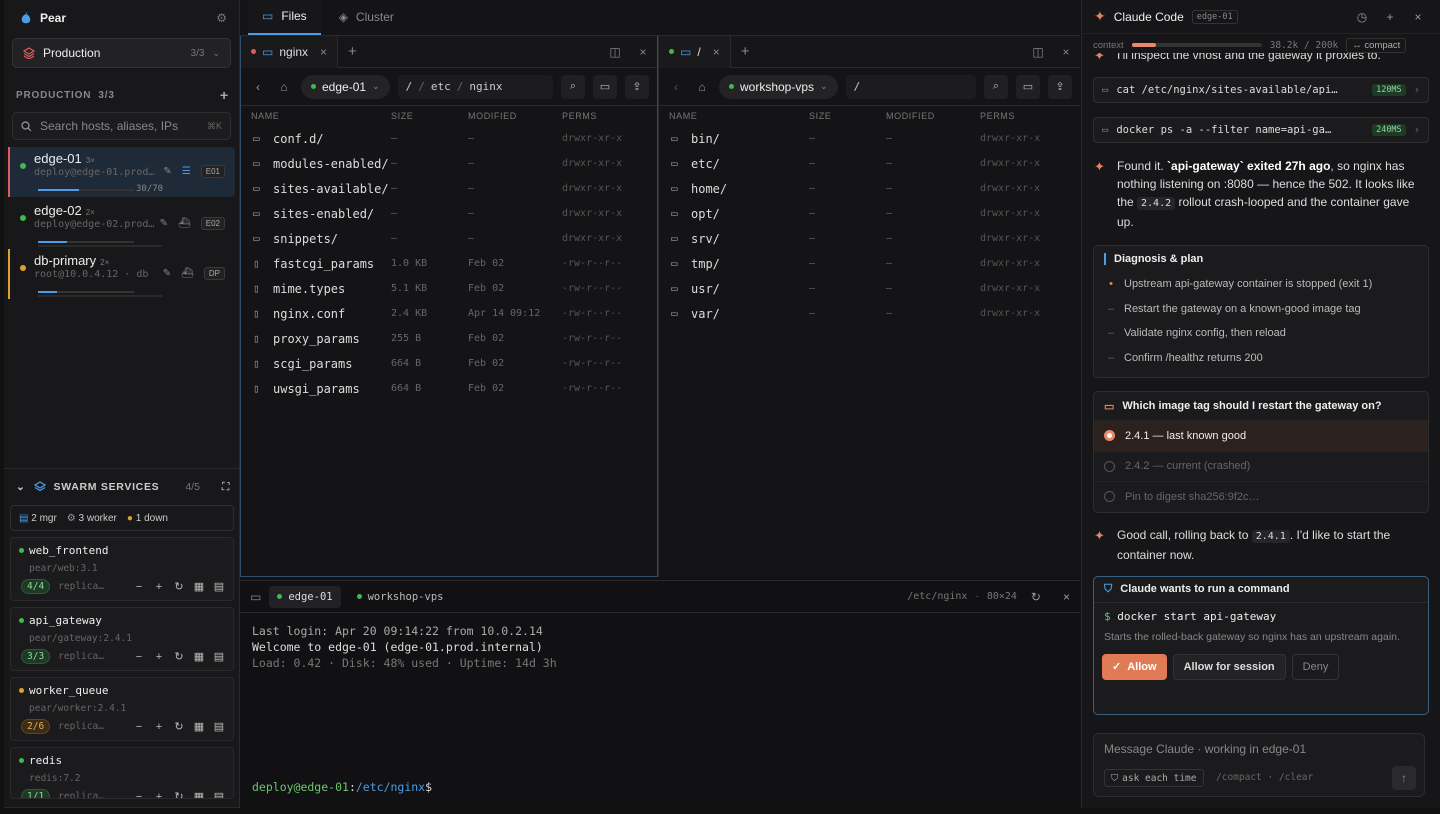 This screenshot has height=814, width=1440. Describe the element at coordinates (449, 388) in the screenshot. I see `file-row: ▯ uwsgi_params 664 B Feb 02 -rw-r--r--` at that location.